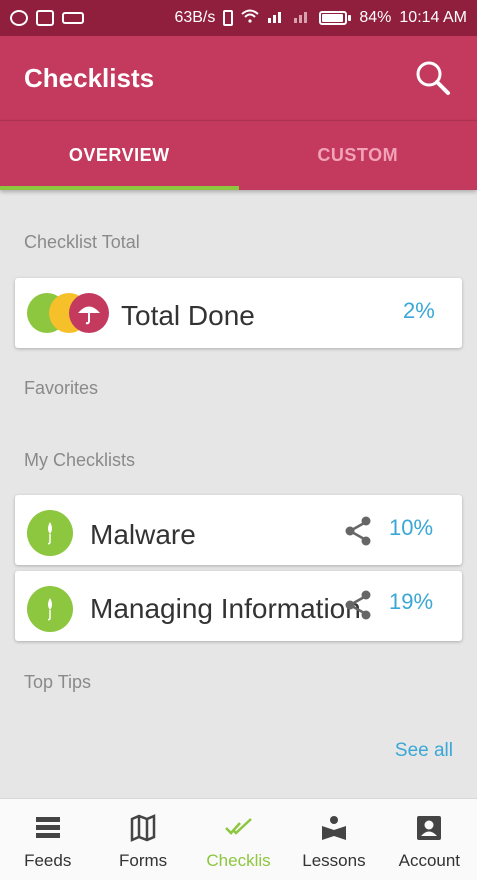 The image size is (477, 880). I want to click on bottom-nav: Feeds Forms Checklis Lessons Account, so click(238, 839).